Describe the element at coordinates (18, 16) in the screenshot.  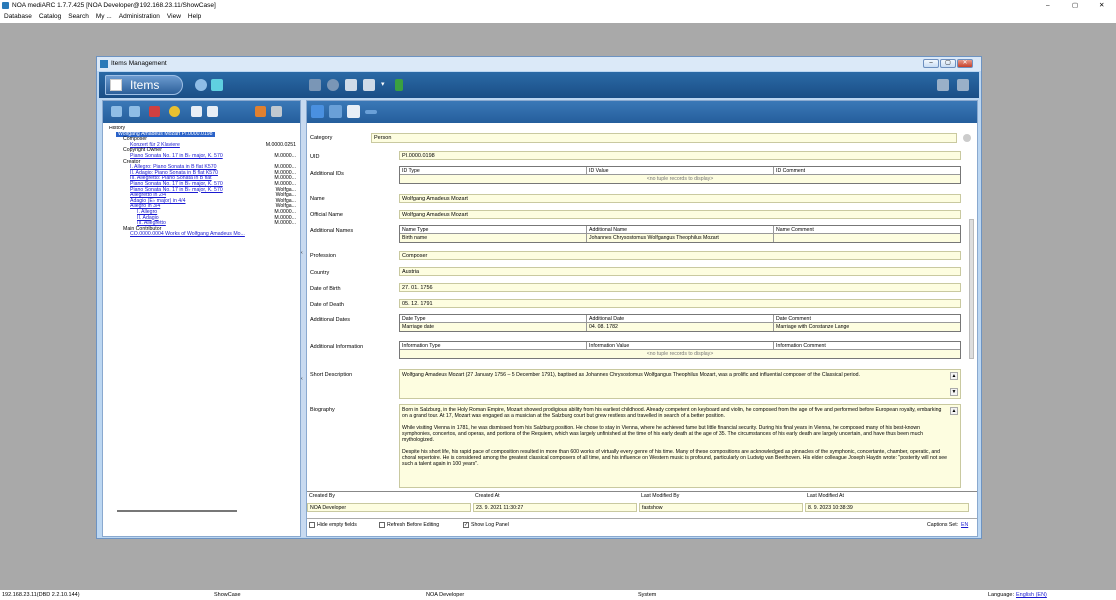
I see `menu-database: Database` at that location.